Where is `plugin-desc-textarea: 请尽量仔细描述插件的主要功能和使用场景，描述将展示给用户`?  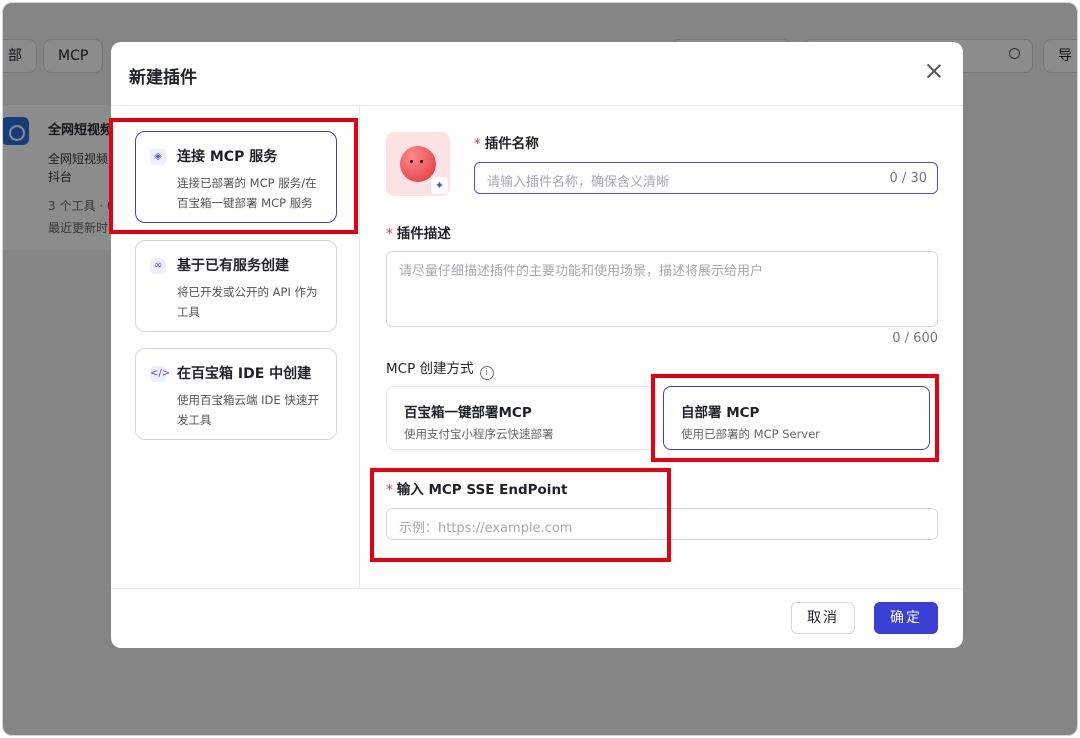 plugin-desc-textarea: 请尽量仔细描述插件的主要功能和使用场景，描述将展示给用户 is located at coordinates (662, 289).